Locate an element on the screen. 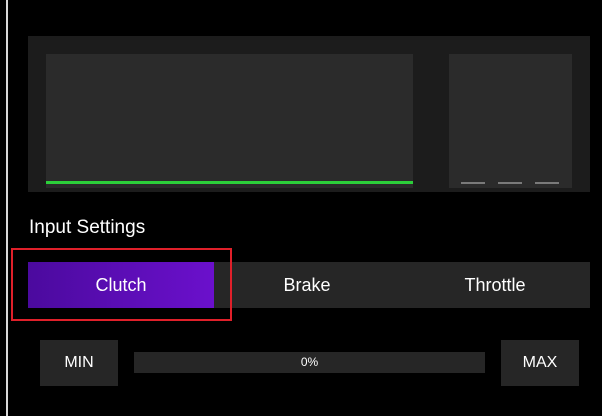 This screenshot has width=602, height=416. min-button: MIN is located at coordinates (79, 363).